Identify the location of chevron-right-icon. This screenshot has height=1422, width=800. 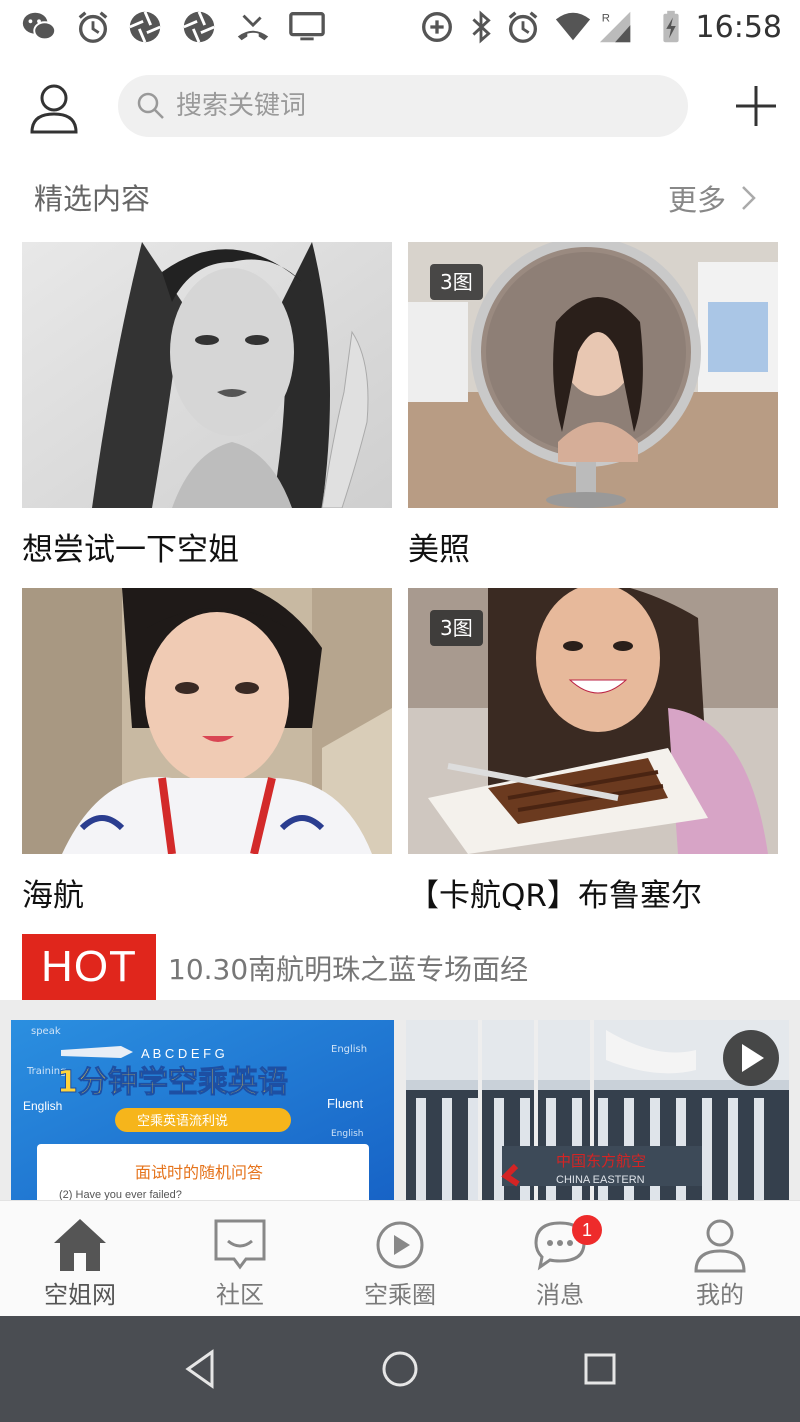
(749, 198).